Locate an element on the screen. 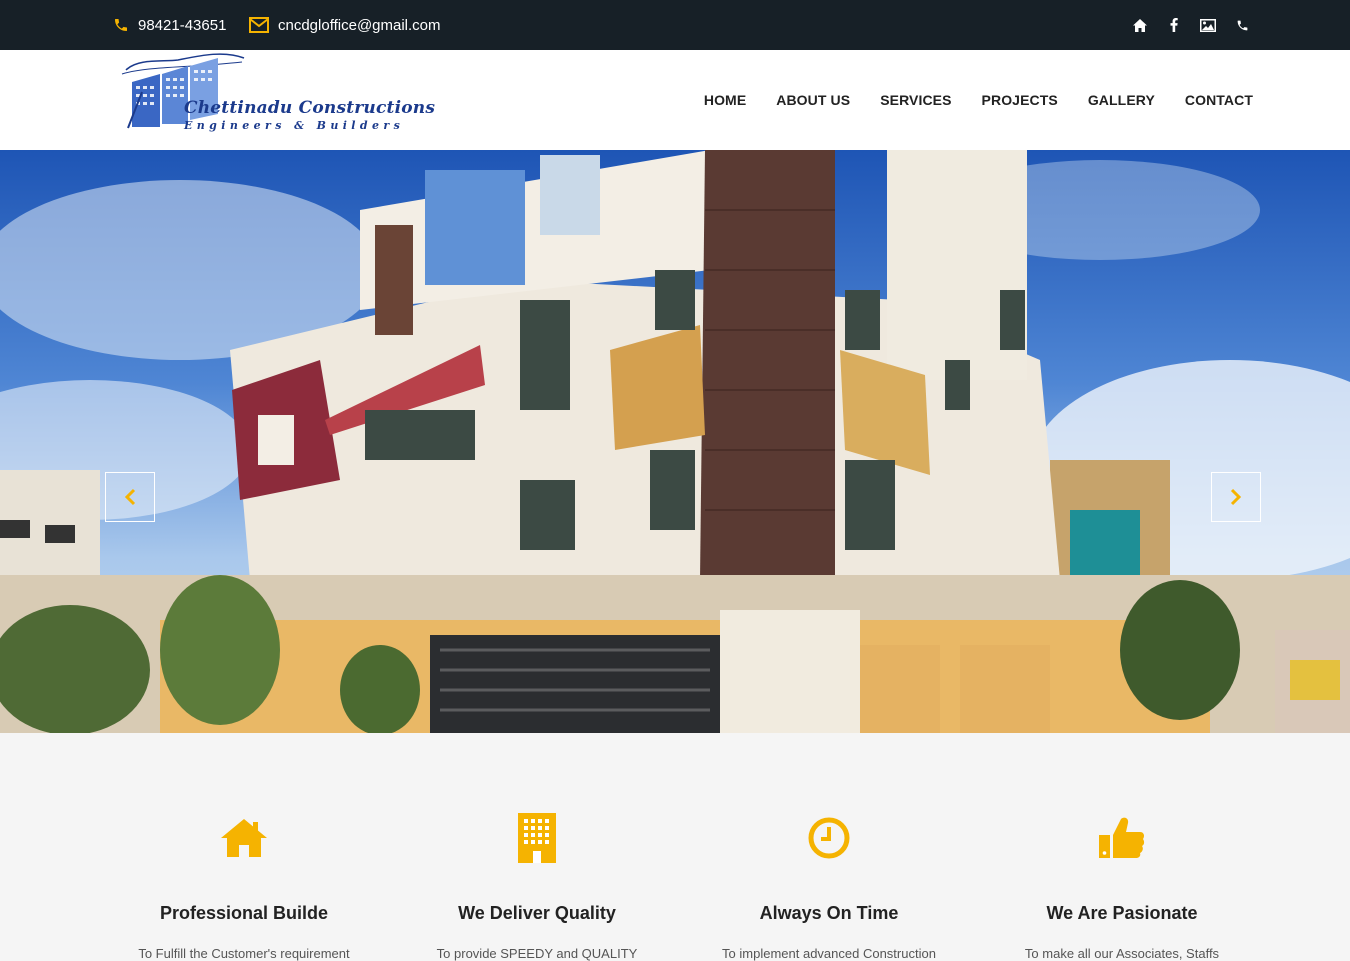 This screenshot has height=961, width=1350. nav-contact: CONTACT is located at coordinates (1219, 100).